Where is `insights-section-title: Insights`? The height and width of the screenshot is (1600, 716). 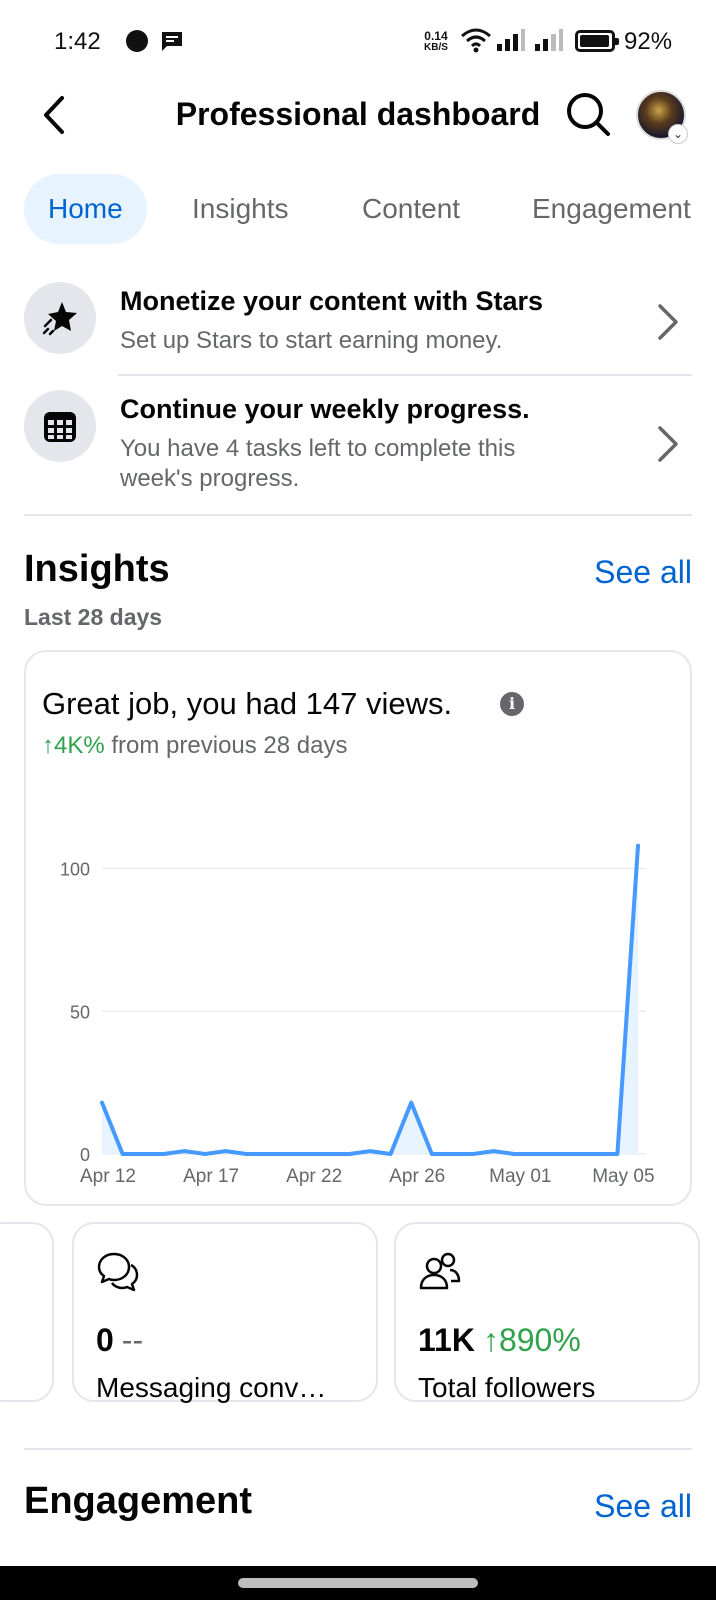
insights-section-title: Insights is located at coordinates (97, 569).